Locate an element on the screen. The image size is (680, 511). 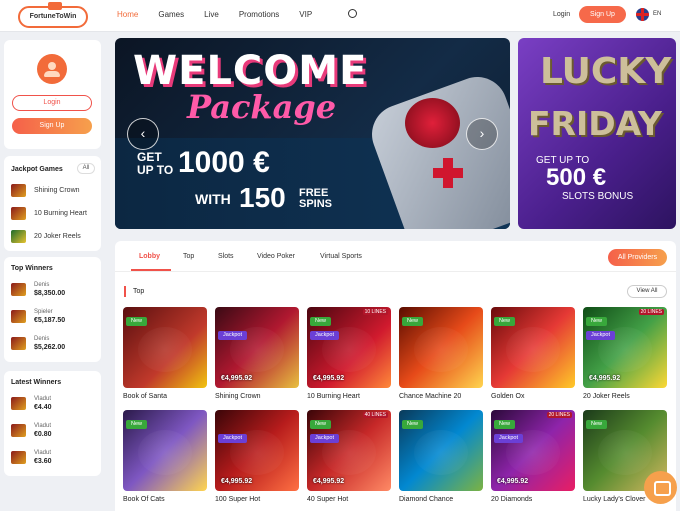
section-marker is located at coordinates (125, 291).